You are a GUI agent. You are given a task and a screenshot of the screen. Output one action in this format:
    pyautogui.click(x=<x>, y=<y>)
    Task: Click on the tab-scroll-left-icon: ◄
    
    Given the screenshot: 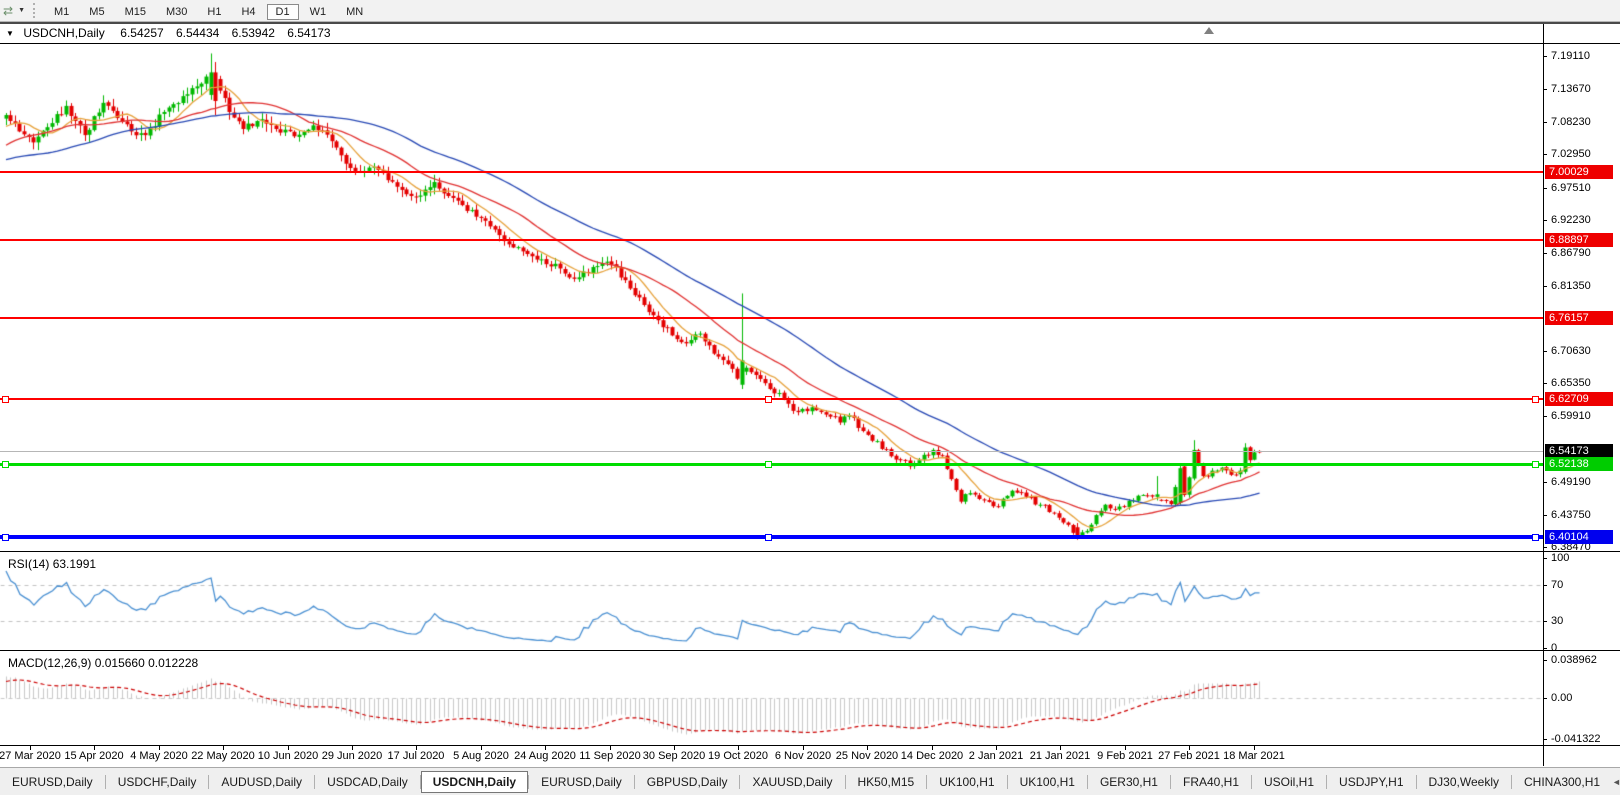 What is the action you would take?
    pyautogui.click(x=1616, y=782)
    